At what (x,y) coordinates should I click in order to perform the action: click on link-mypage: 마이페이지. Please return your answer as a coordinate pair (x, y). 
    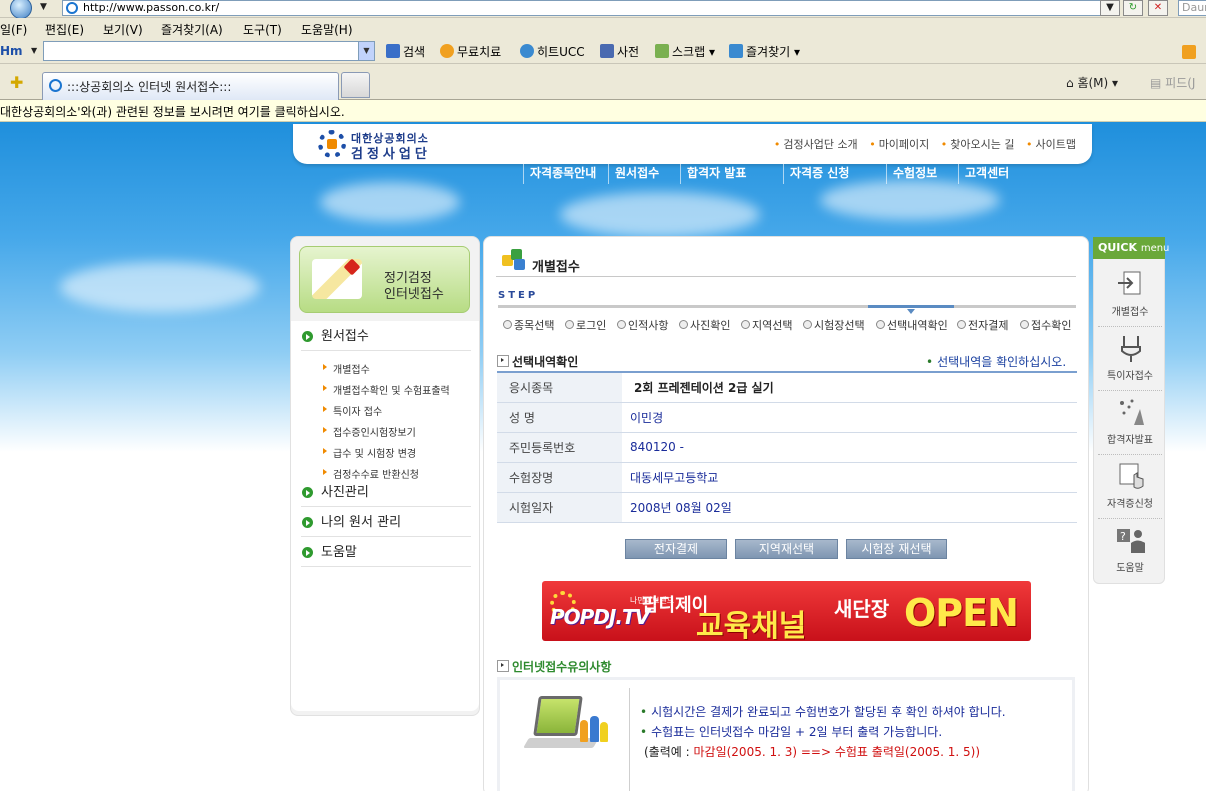
    Looking at the image, I should click on (899, 144).